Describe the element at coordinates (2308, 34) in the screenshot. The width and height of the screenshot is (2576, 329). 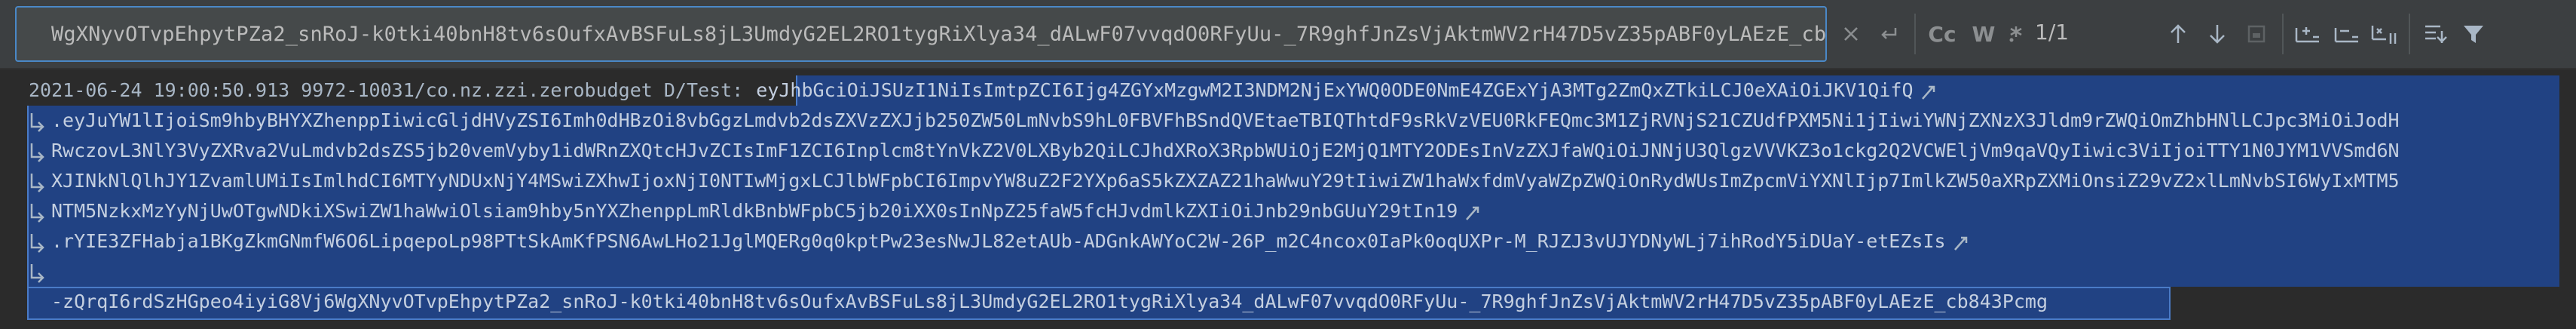
I see `add-selection-for-next-occurrence-icon` at that location.